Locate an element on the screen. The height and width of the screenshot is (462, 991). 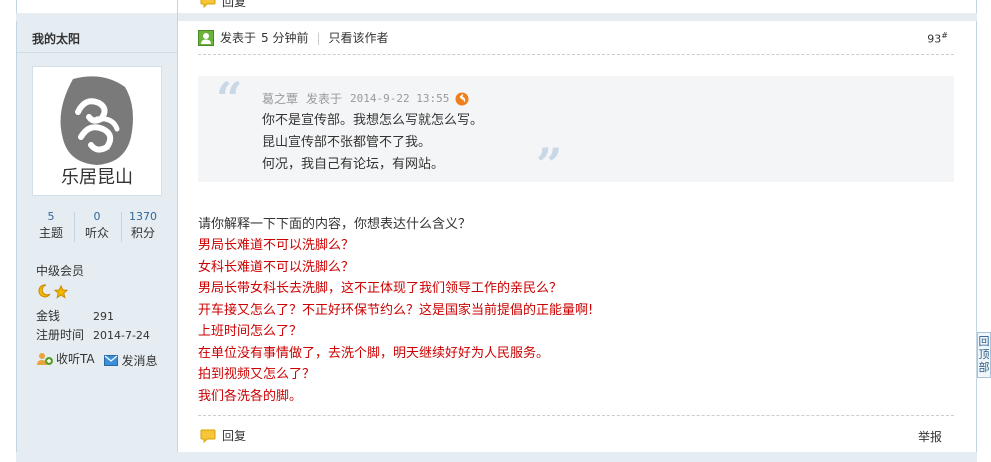
follow-user-icon is located at coordinates (45, 358).